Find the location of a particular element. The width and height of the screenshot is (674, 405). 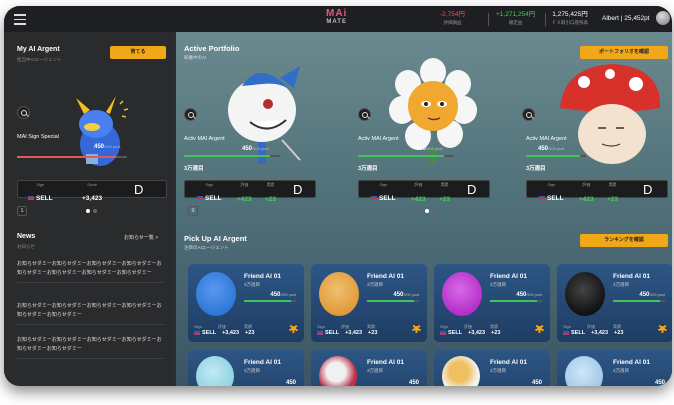

news-title: News is located at coordinates (26, 236).